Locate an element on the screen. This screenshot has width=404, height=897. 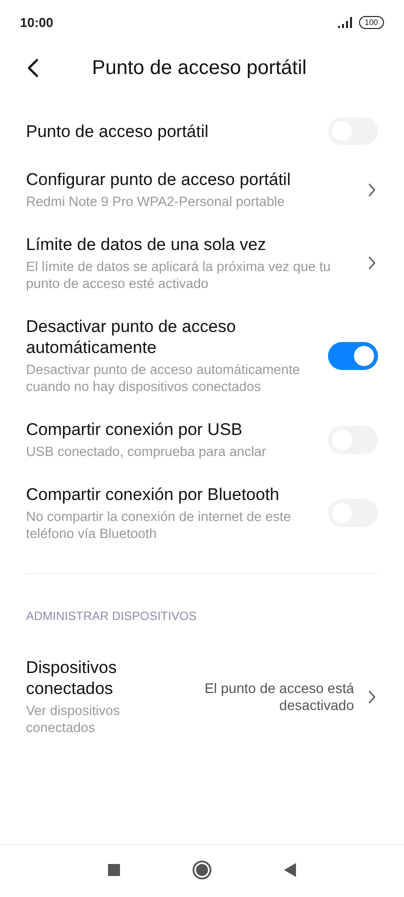
status-time: 10:00 is located at coordinates (37, 22).